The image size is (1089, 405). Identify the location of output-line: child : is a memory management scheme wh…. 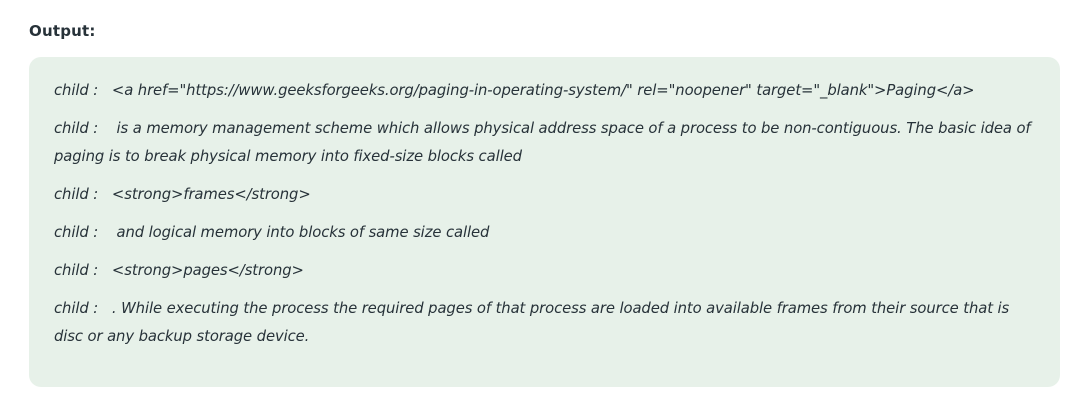
(545, 142).